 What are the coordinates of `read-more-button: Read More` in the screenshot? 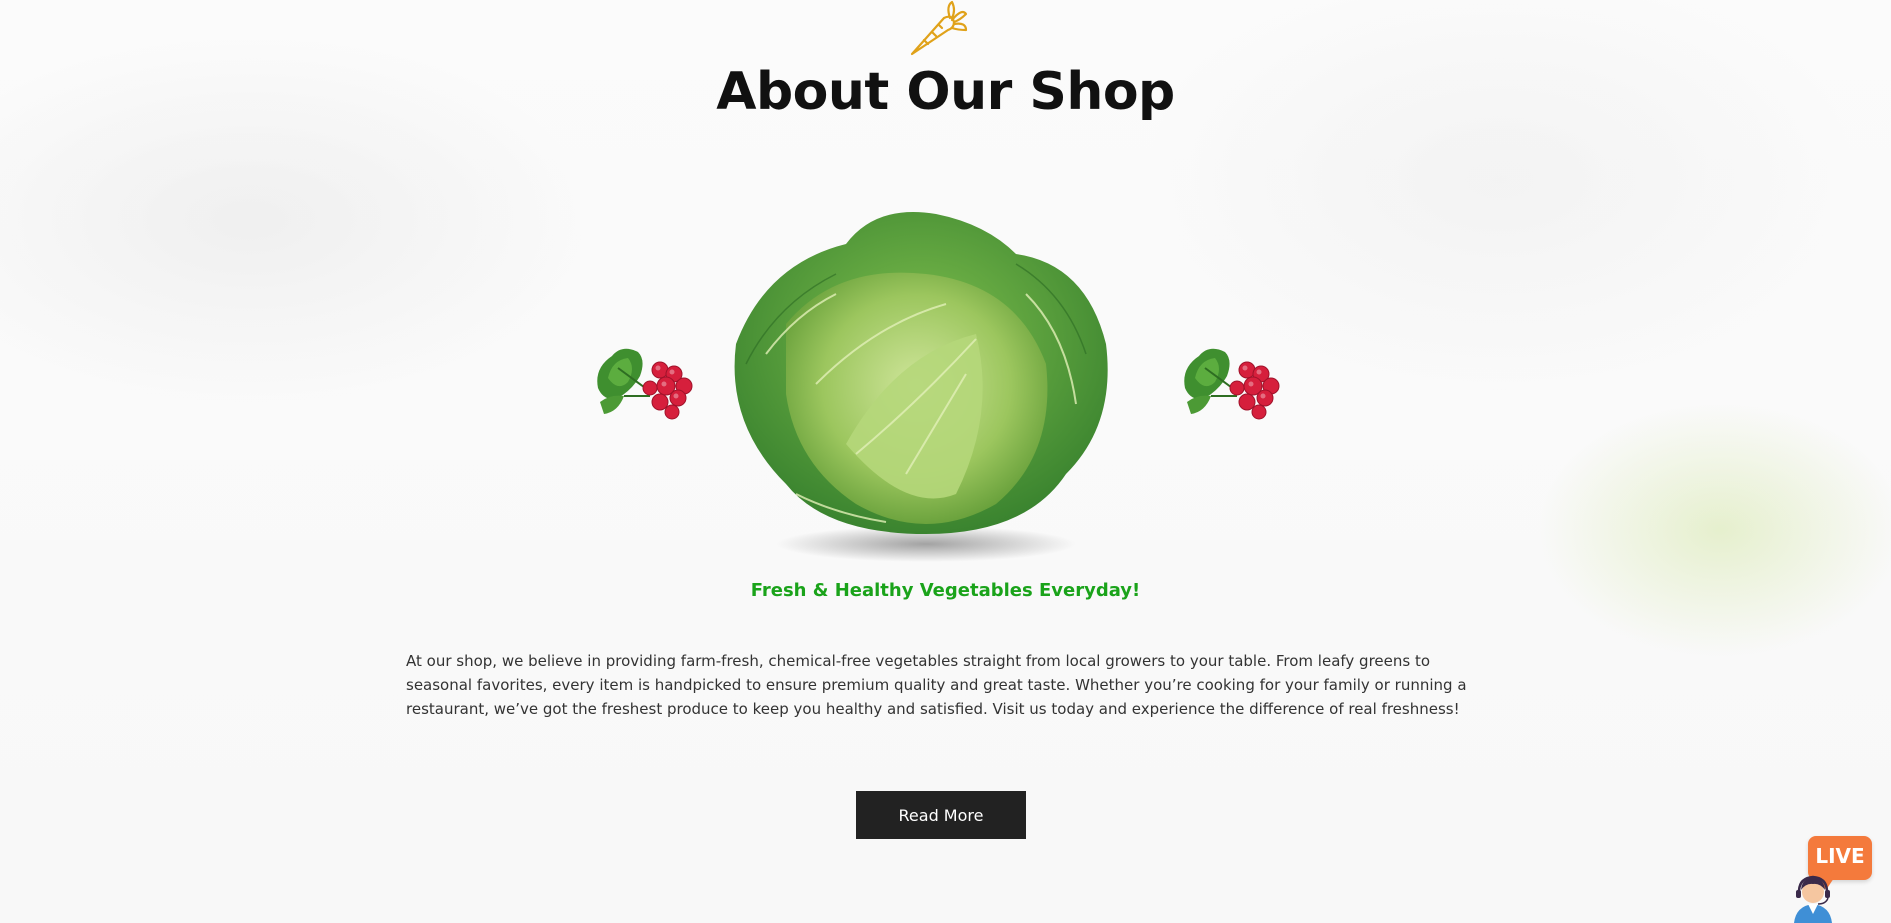 It's located at (941, 815).